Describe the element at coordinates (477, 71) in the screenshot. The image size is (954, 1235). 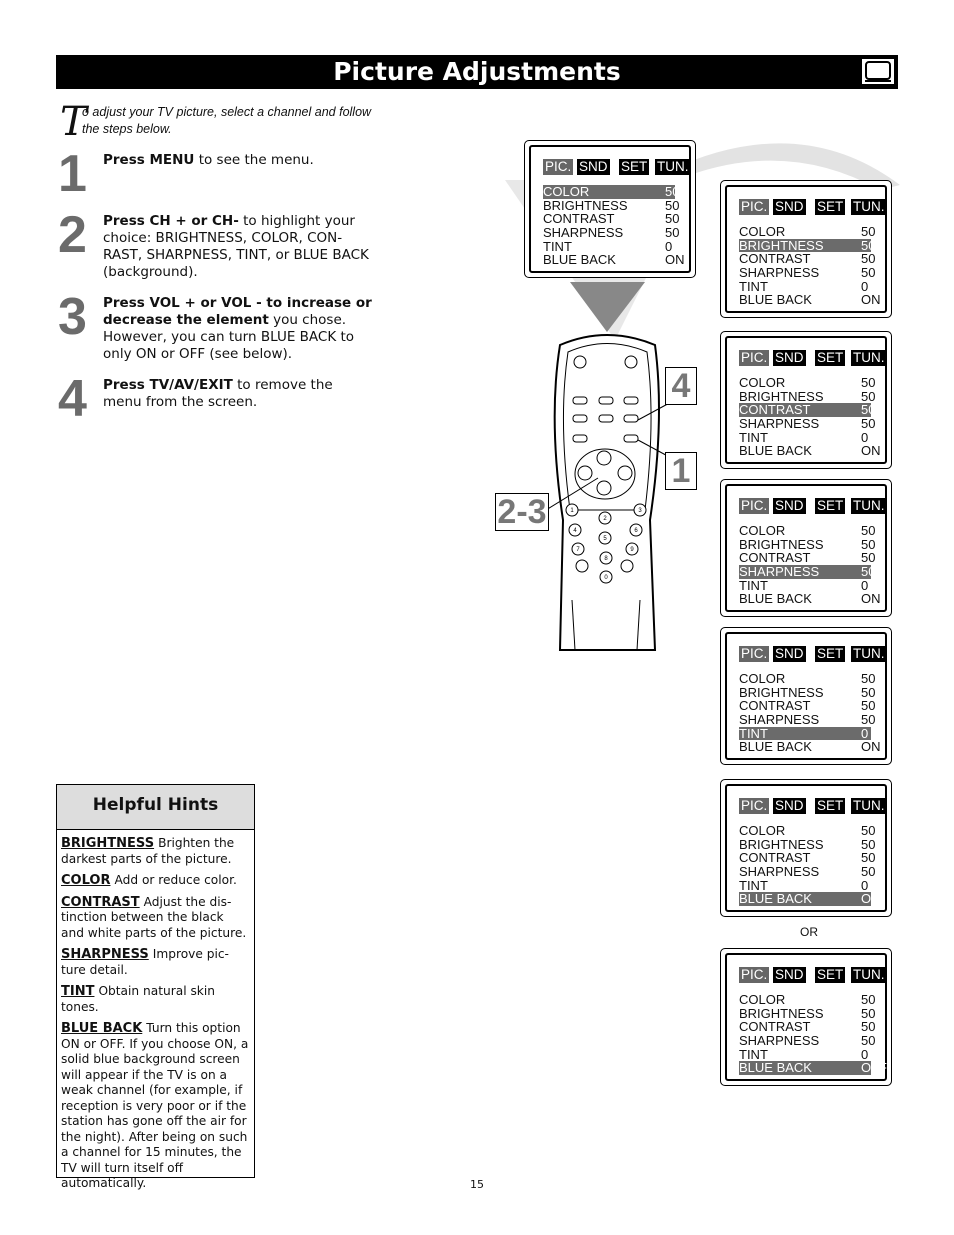
I see `page-title: Picture Adjustments` at that location.